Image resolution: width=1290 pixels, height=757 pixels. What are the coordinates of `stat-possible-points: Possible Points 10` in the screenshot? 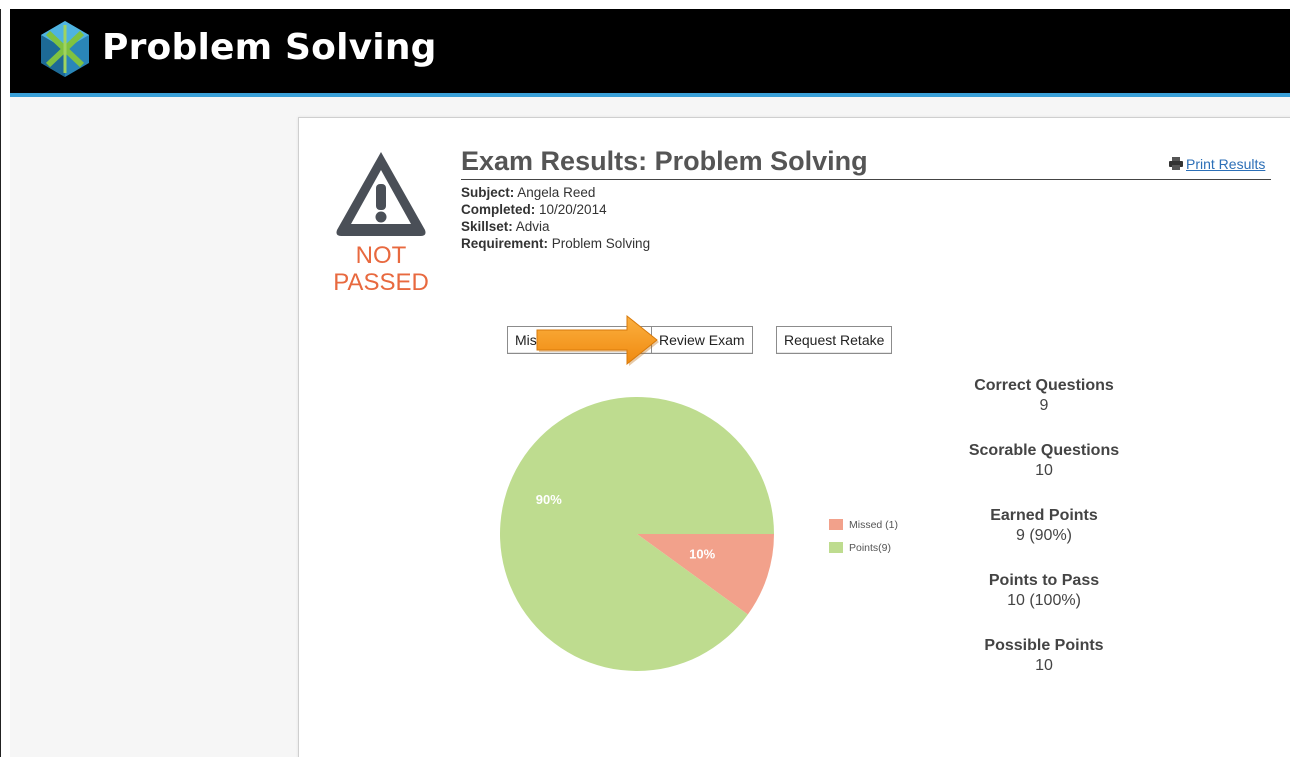 It's located at (1044, 655).